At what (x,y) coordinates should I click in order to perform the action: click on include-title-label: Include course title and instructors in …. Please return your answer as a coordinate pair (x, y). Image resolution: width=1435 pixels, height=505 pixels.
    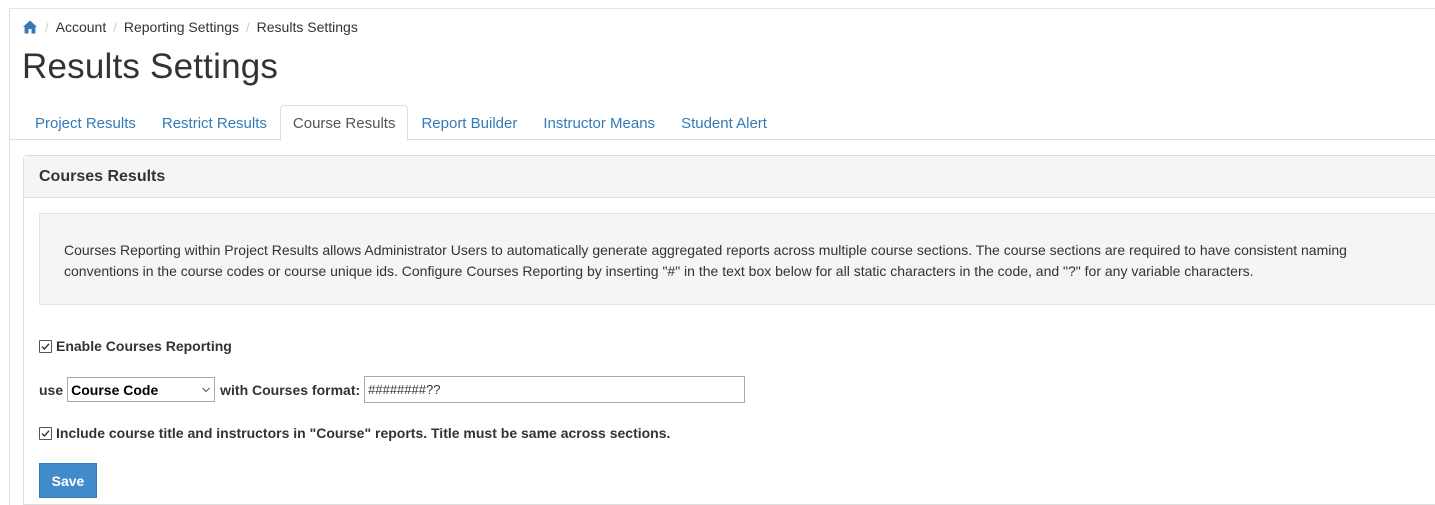
    Looking at the image, I should click on (363, 433).